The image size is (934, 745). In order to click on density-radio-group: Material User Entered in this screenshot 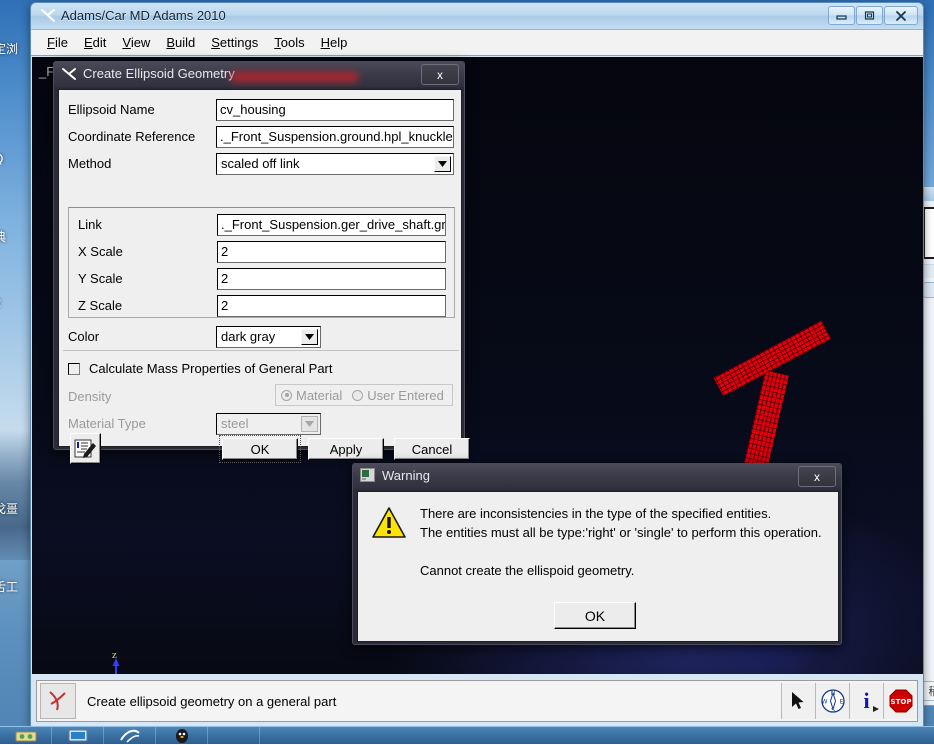, I will do `click(364, 395)`.